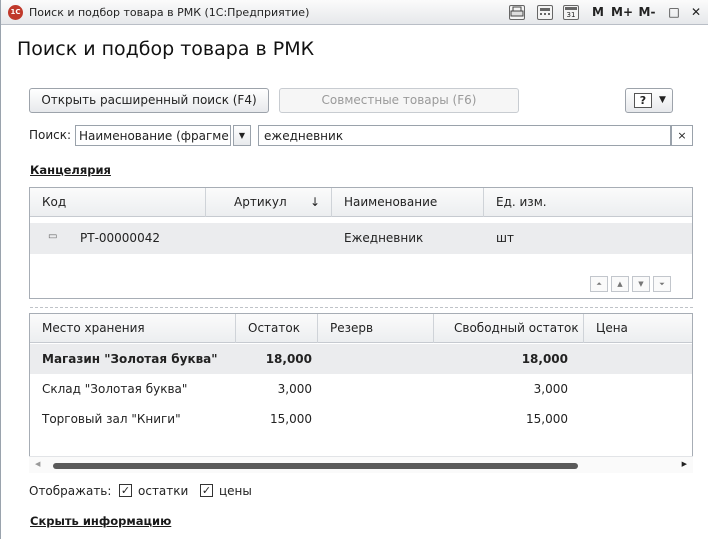 The width and height of the screenshot is (708, 539). Describe the element at coordinates (361, 389) in the screenshot. I see `table-row: Склад "Золотая буква" 3,000 3,000` at that location.